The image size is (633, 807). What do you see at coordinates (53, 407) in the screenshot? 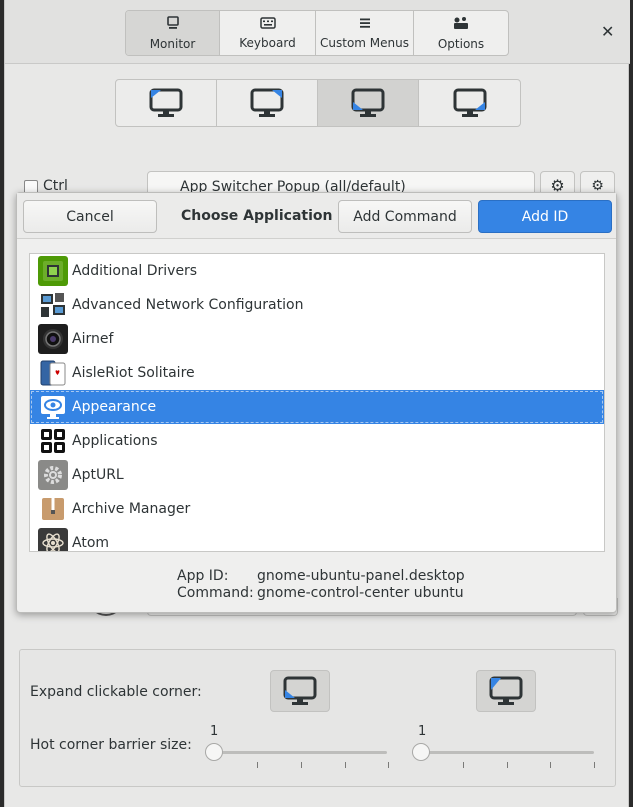
I see `appearance-icon` at bounding box center [53, 407].